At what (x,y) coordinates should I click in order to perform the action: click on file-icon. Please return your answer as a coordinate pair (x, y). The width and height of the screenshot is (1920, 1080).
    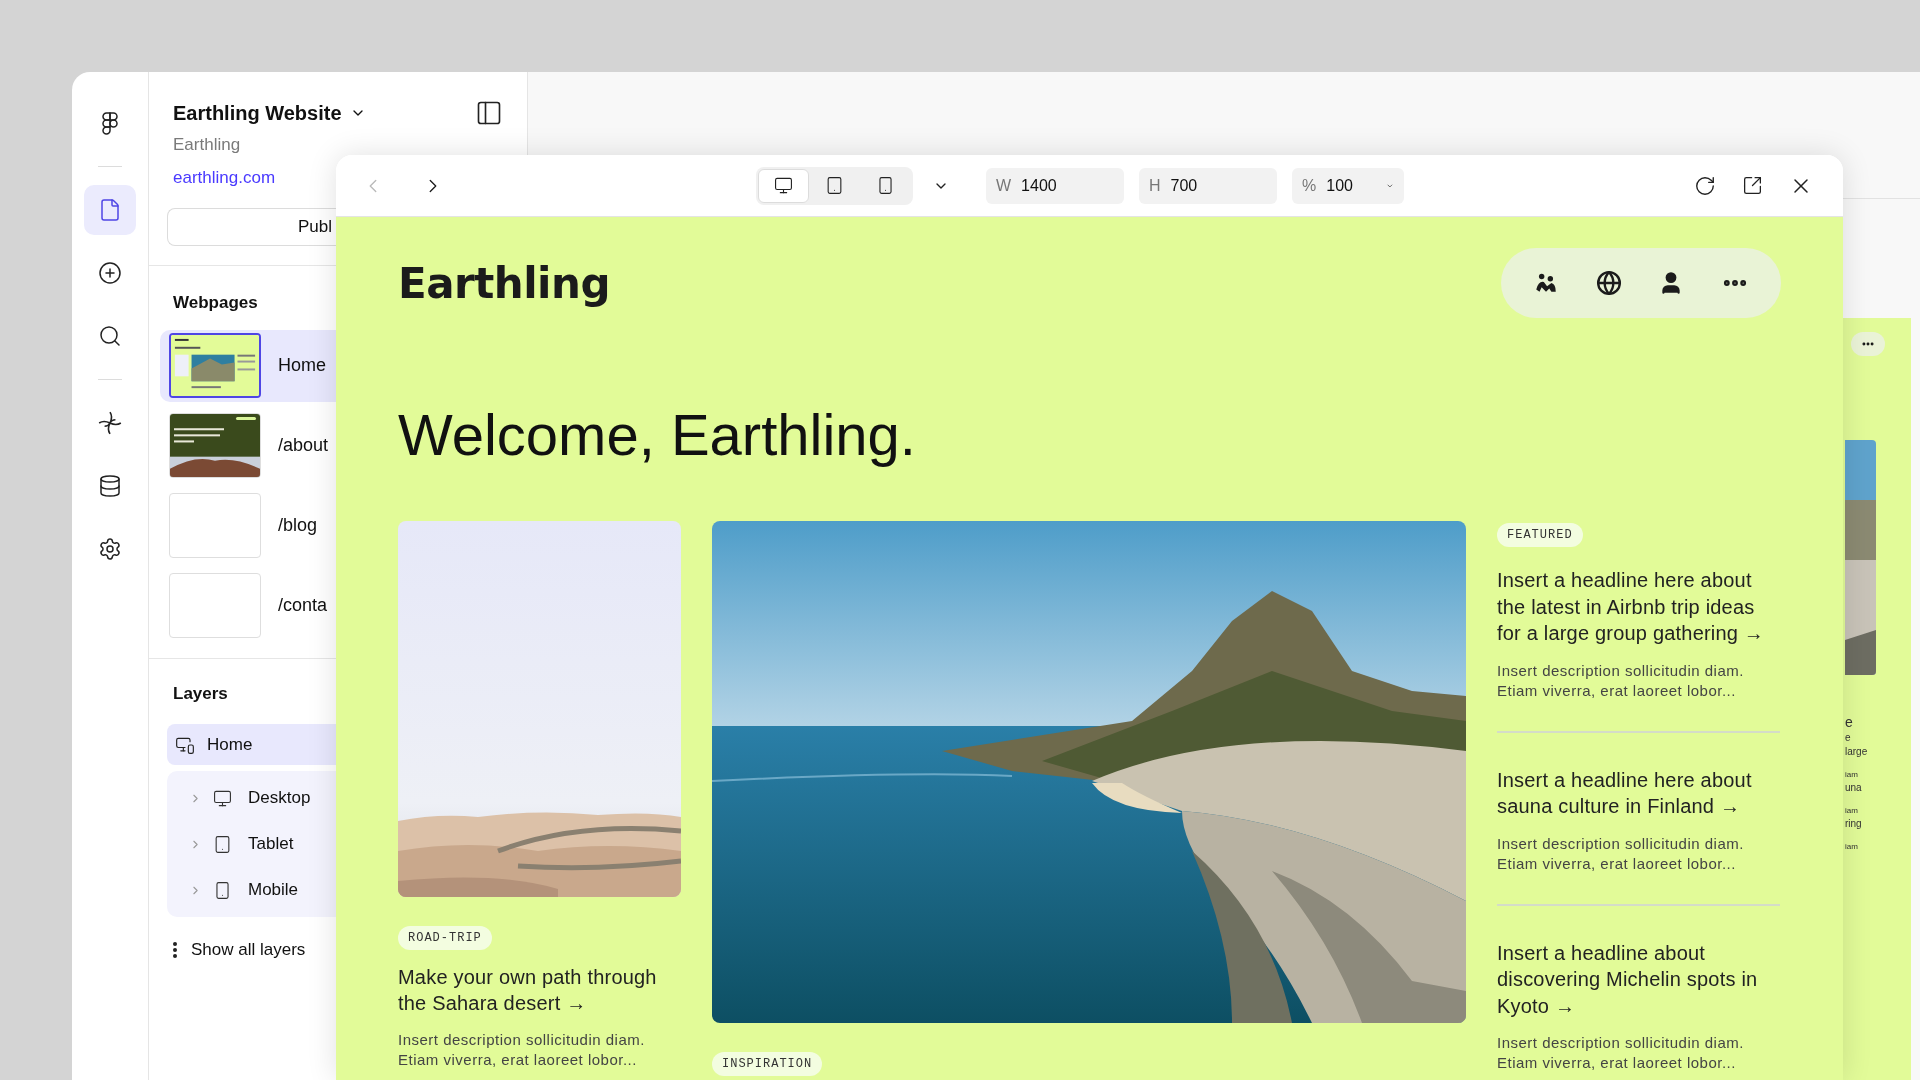
    Looking at the image, I should click on (110, 210).